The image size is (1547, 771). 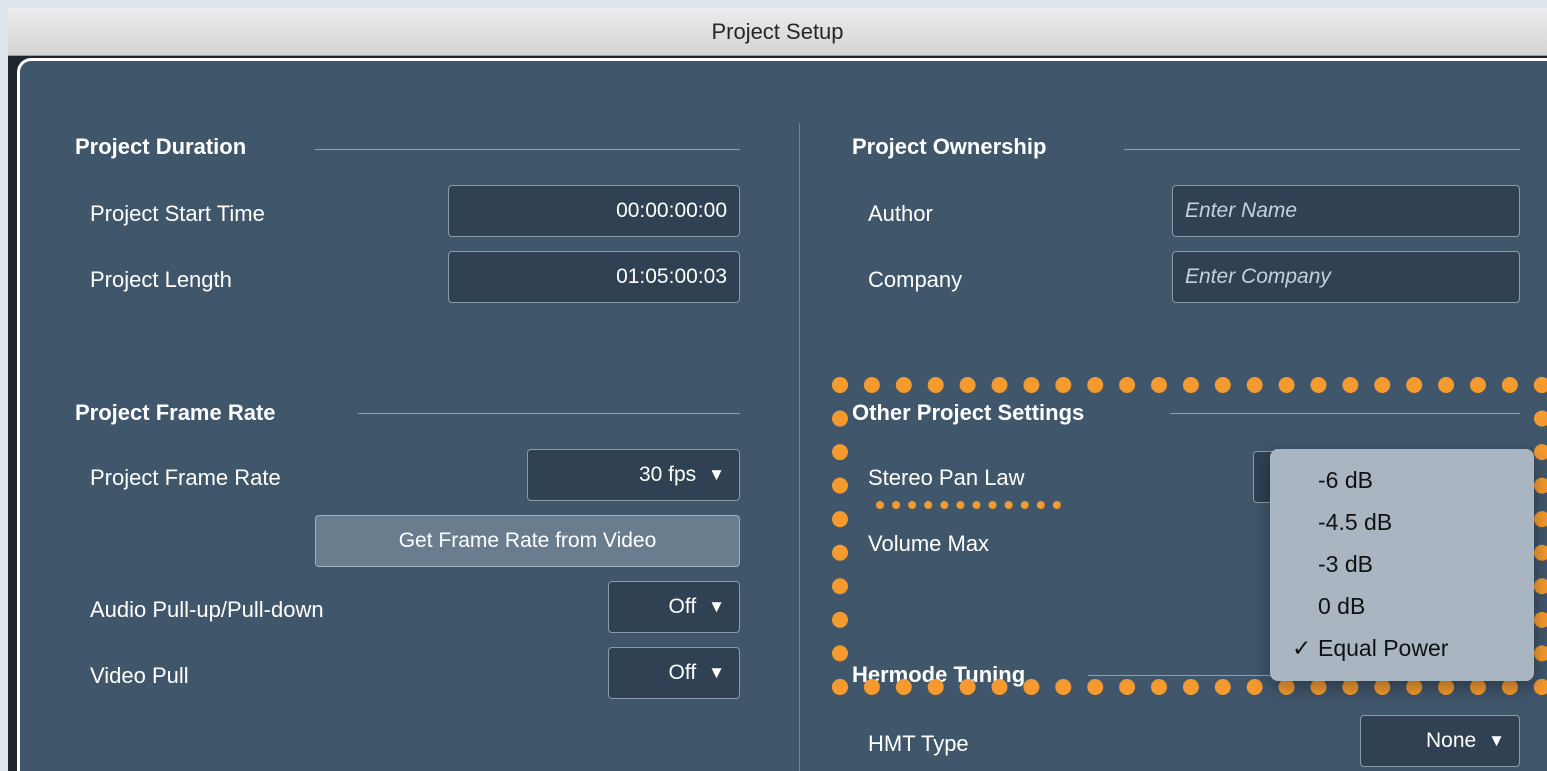 I want to click on audio-pull-select: Off ▼, so click(x=674, y=607).